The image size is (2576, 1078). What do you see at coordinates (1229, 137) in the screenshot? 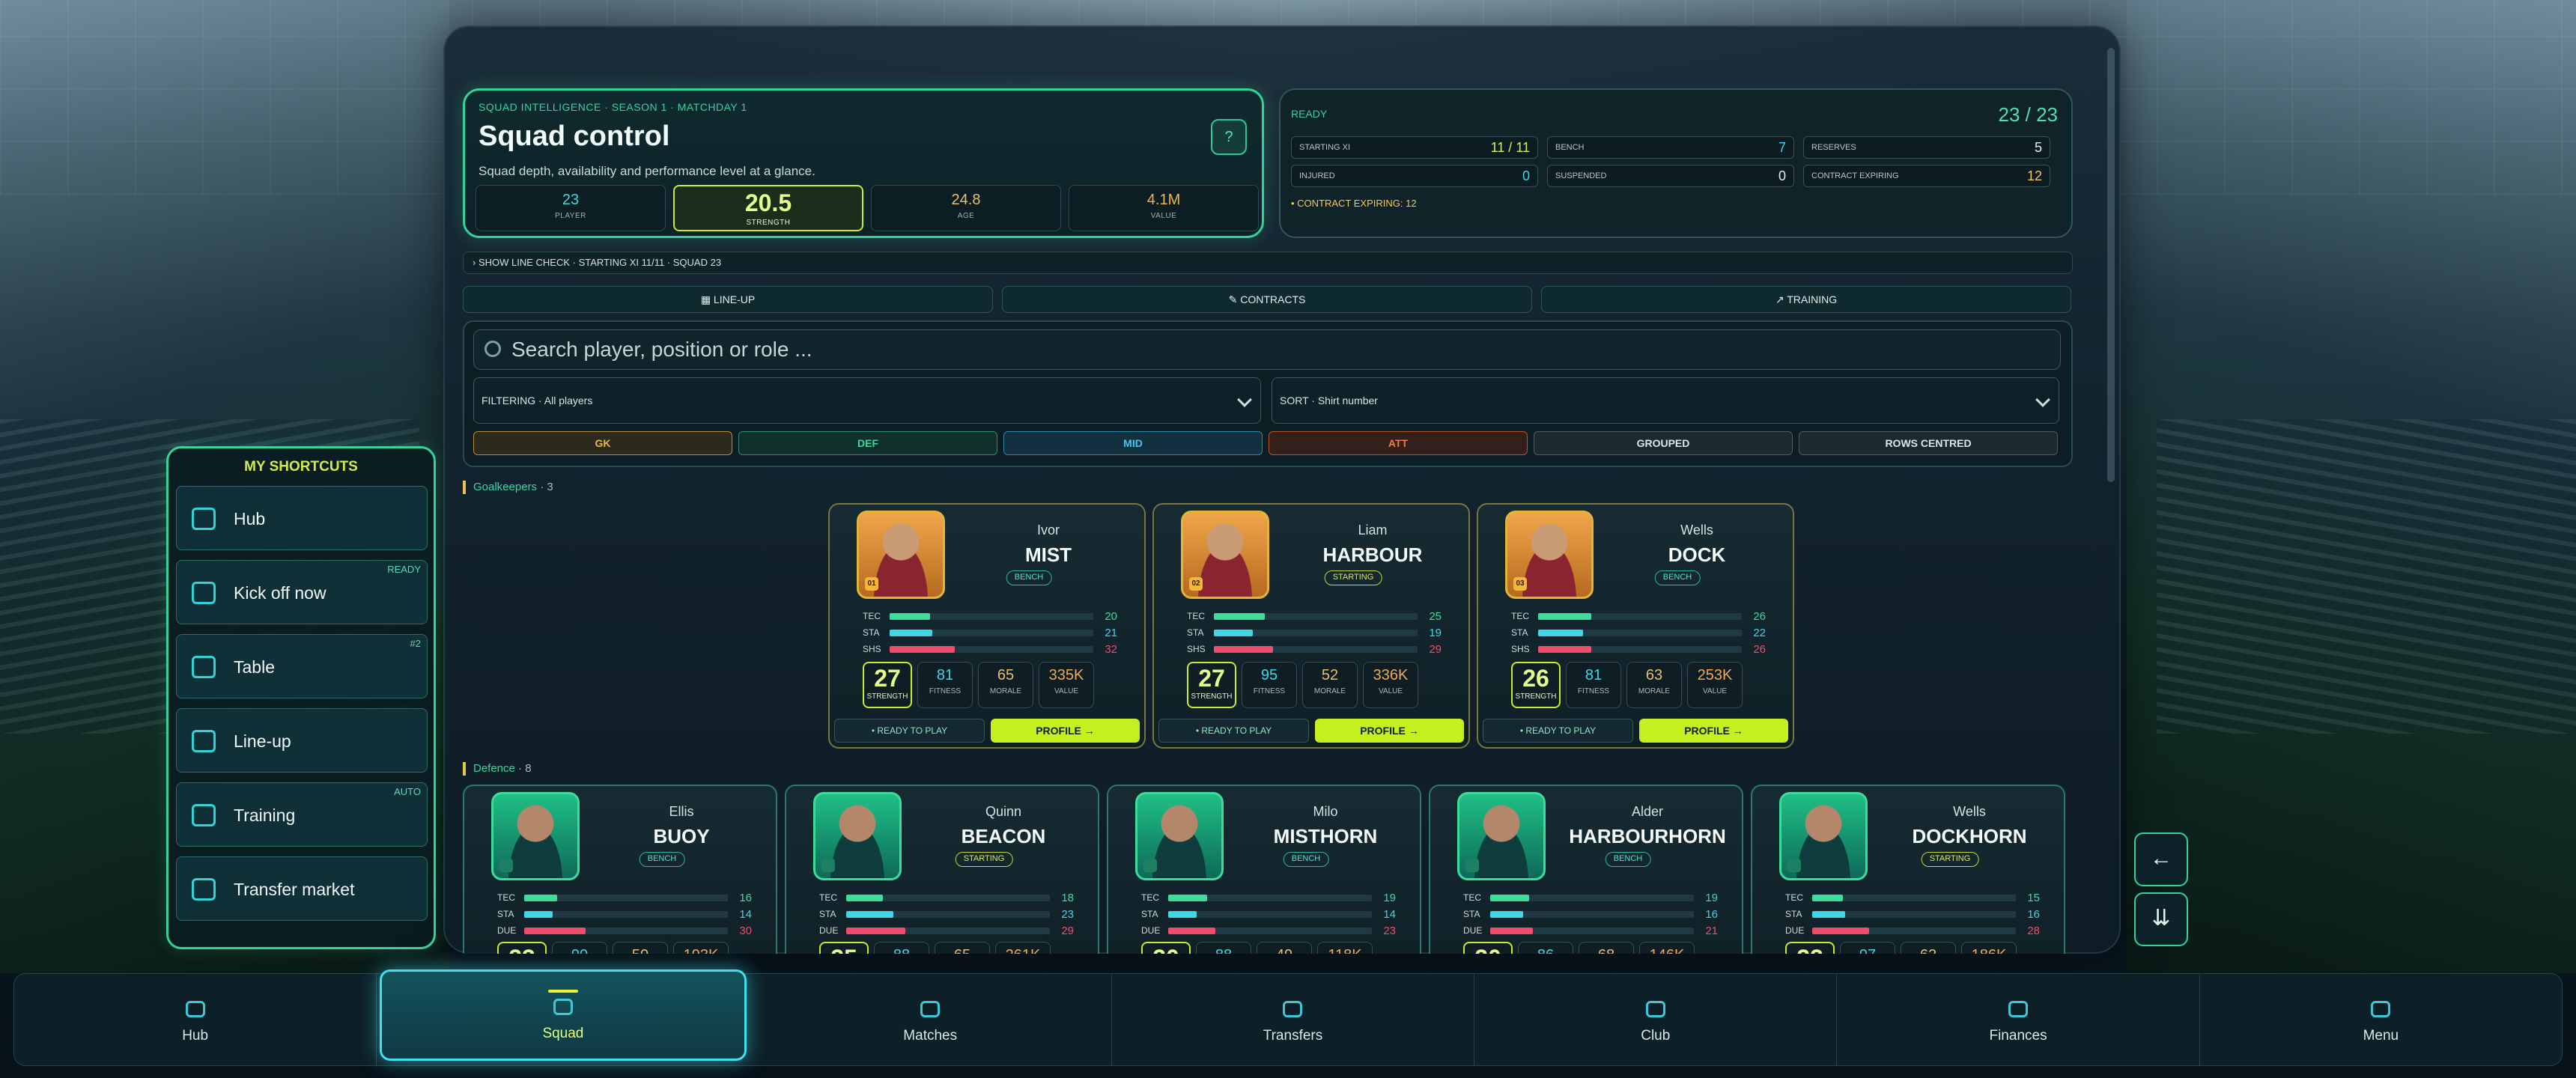
I see `help-button: ?` at bounding box center [1229, 137].